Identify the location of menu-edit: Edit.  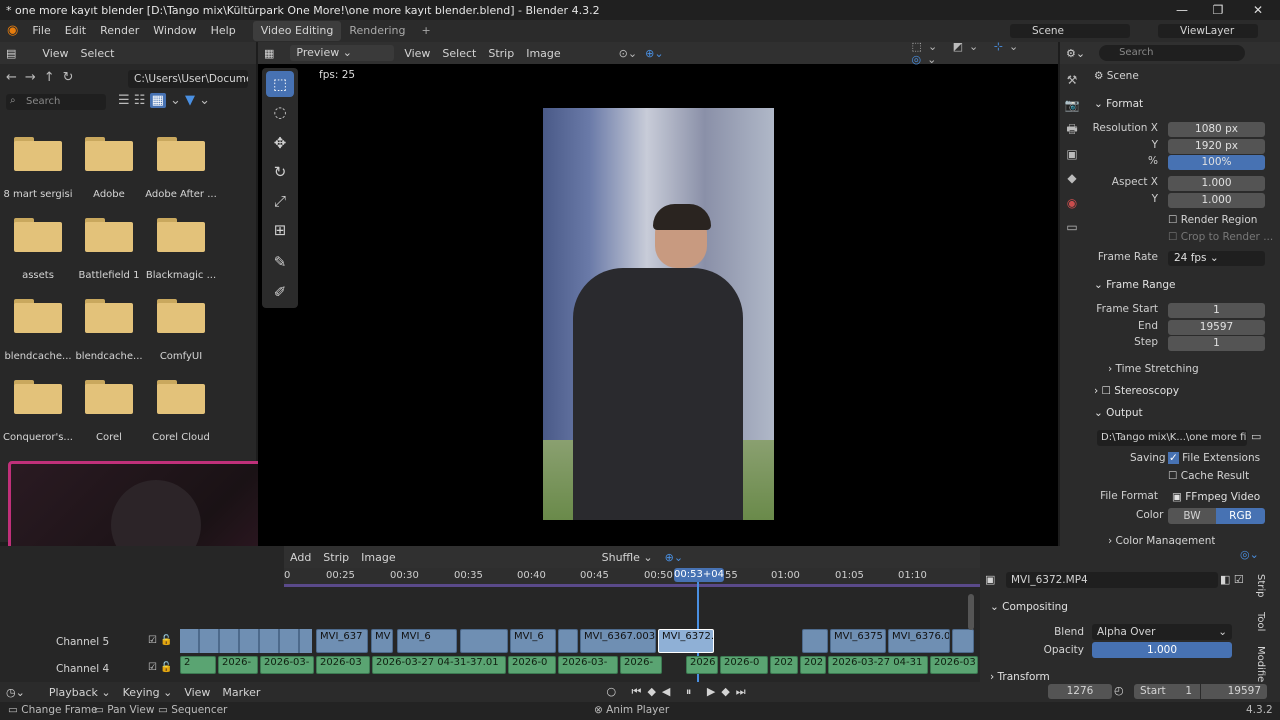
(75, 31).